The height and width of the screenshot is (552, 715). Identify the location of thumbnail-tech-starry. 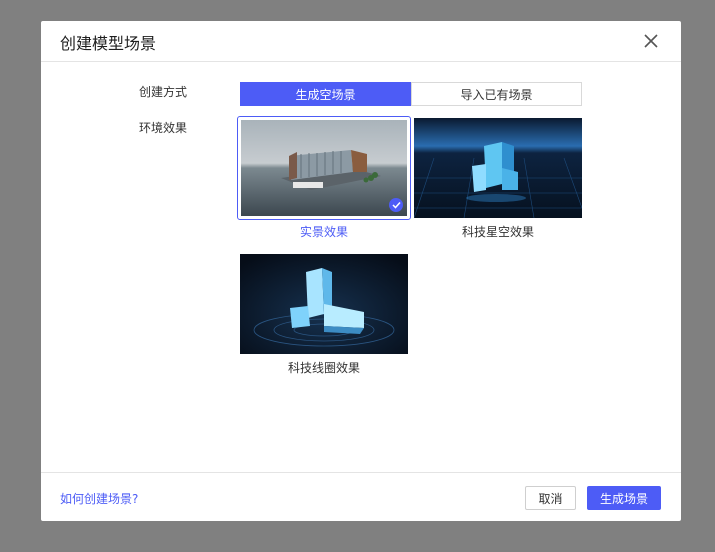
(498, 168).